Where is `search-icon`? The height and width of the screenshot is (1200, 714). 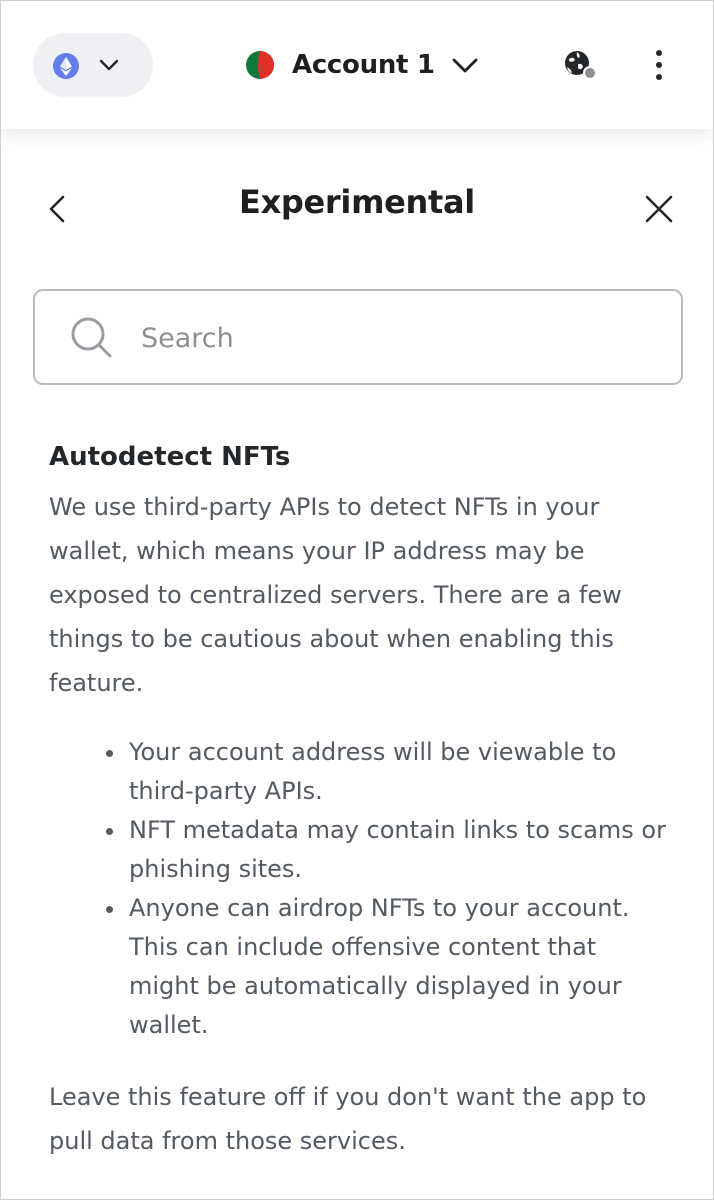 search-icon is located at coordinates (91, 337).